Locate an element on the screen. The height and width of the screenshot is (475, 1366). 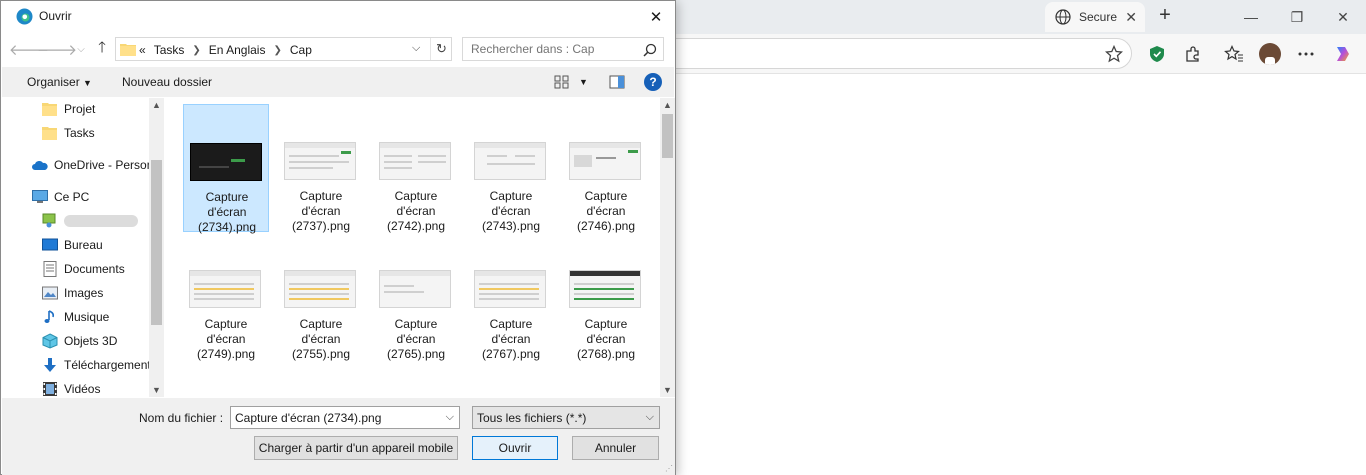
nav-item-label: Musique is located at coordinates (87, 317).